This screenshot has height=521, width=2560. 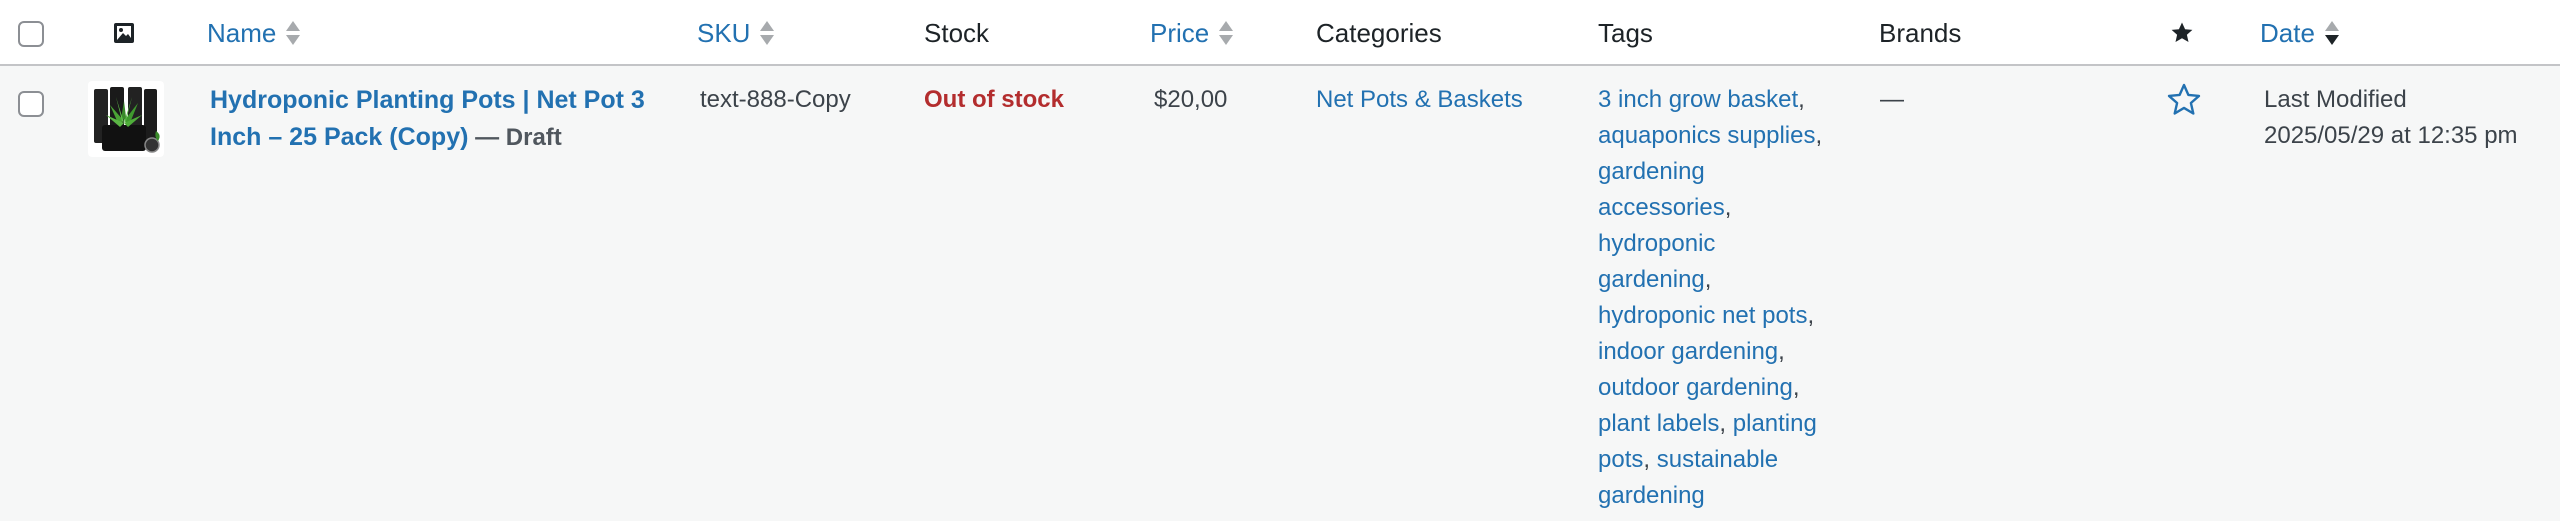 I want to click on tag-link: indoor gardening, so click(x=1688, y=351).